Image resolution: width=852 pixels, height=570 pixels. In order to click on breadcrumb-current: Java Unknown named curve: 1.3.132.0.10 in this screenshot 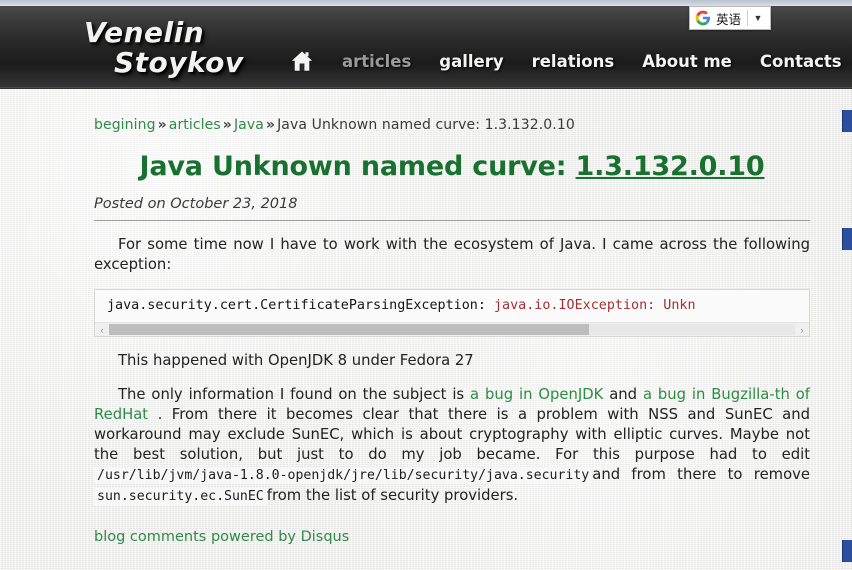, I will do `click(426, 125)`.